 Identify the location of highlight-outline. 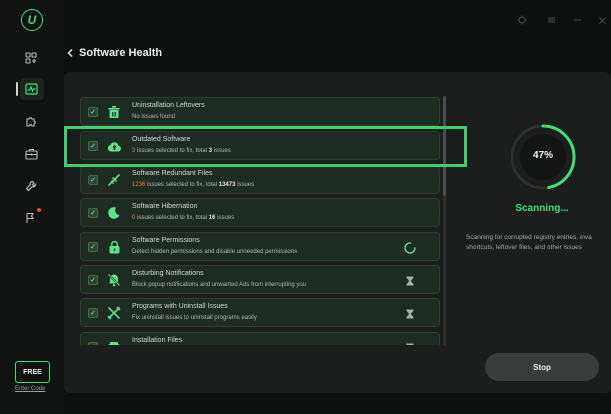
(265, 146).